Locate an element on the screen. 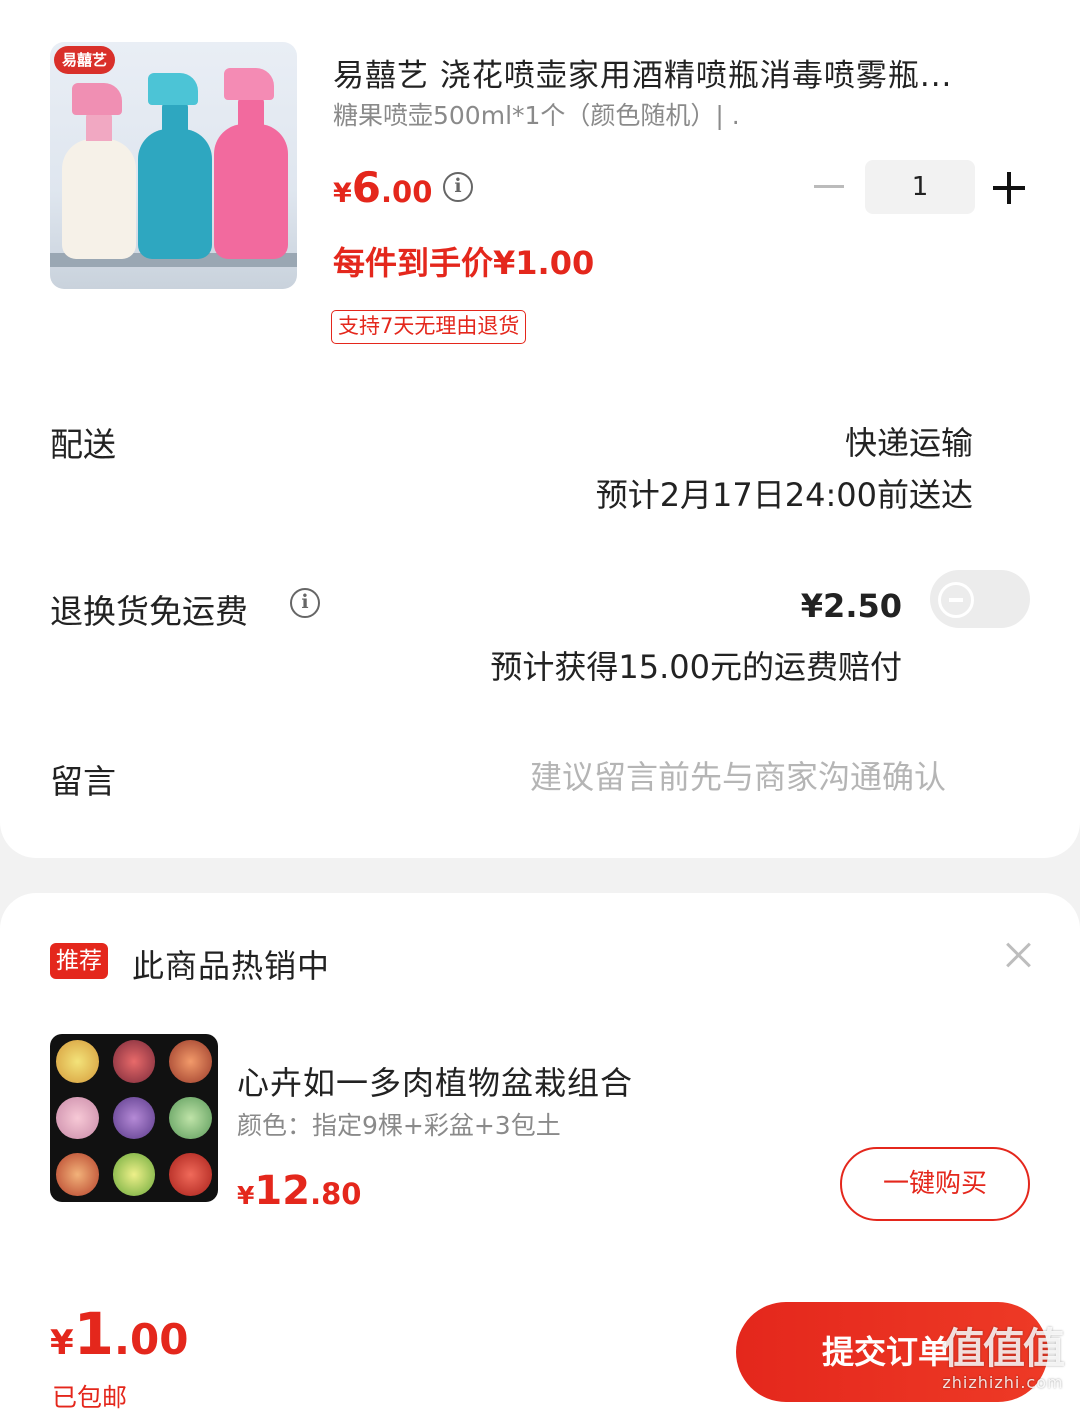 This screenshot has height=1413, width=1080. bottle-pink is located at coordinates (251, 163).